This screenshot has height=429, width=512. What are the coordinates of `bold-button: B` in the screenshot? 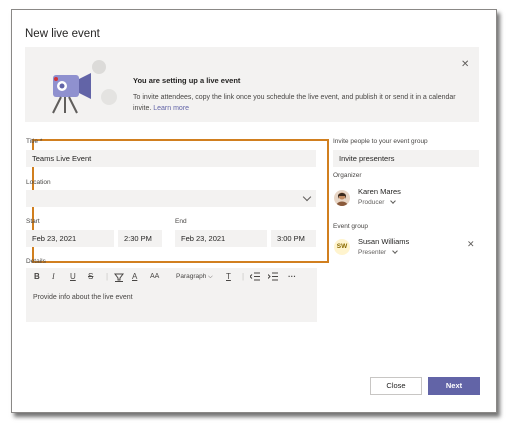 It's located at (37, 277).